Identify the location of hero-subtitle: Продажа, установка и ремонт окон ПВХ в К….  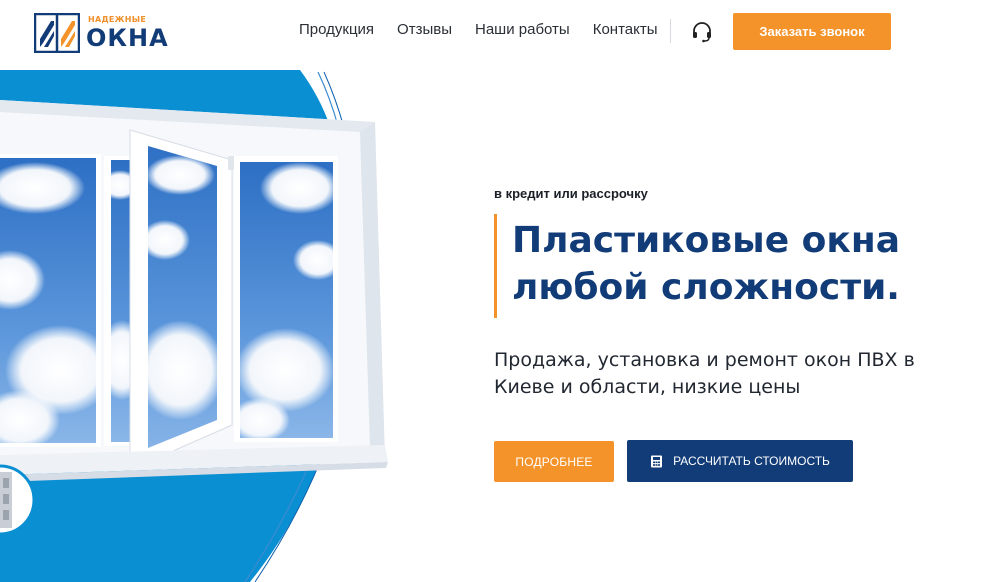
(704, 373).